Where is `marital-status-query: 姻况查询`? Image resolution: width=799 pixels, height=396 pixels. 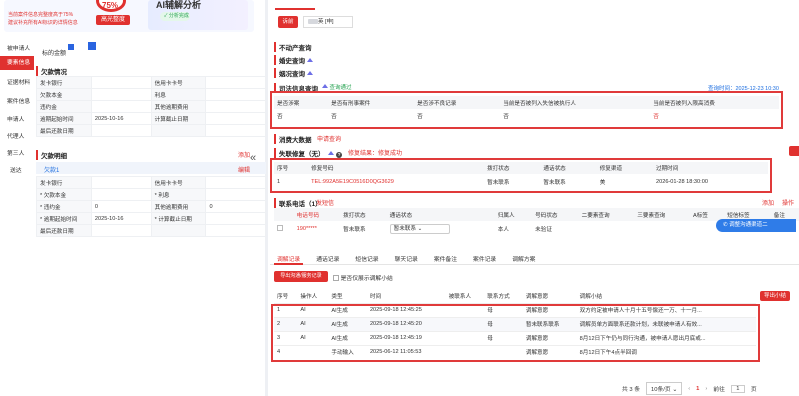 marital-status-query: 姻况查询 is located at coordinates (293, 73).